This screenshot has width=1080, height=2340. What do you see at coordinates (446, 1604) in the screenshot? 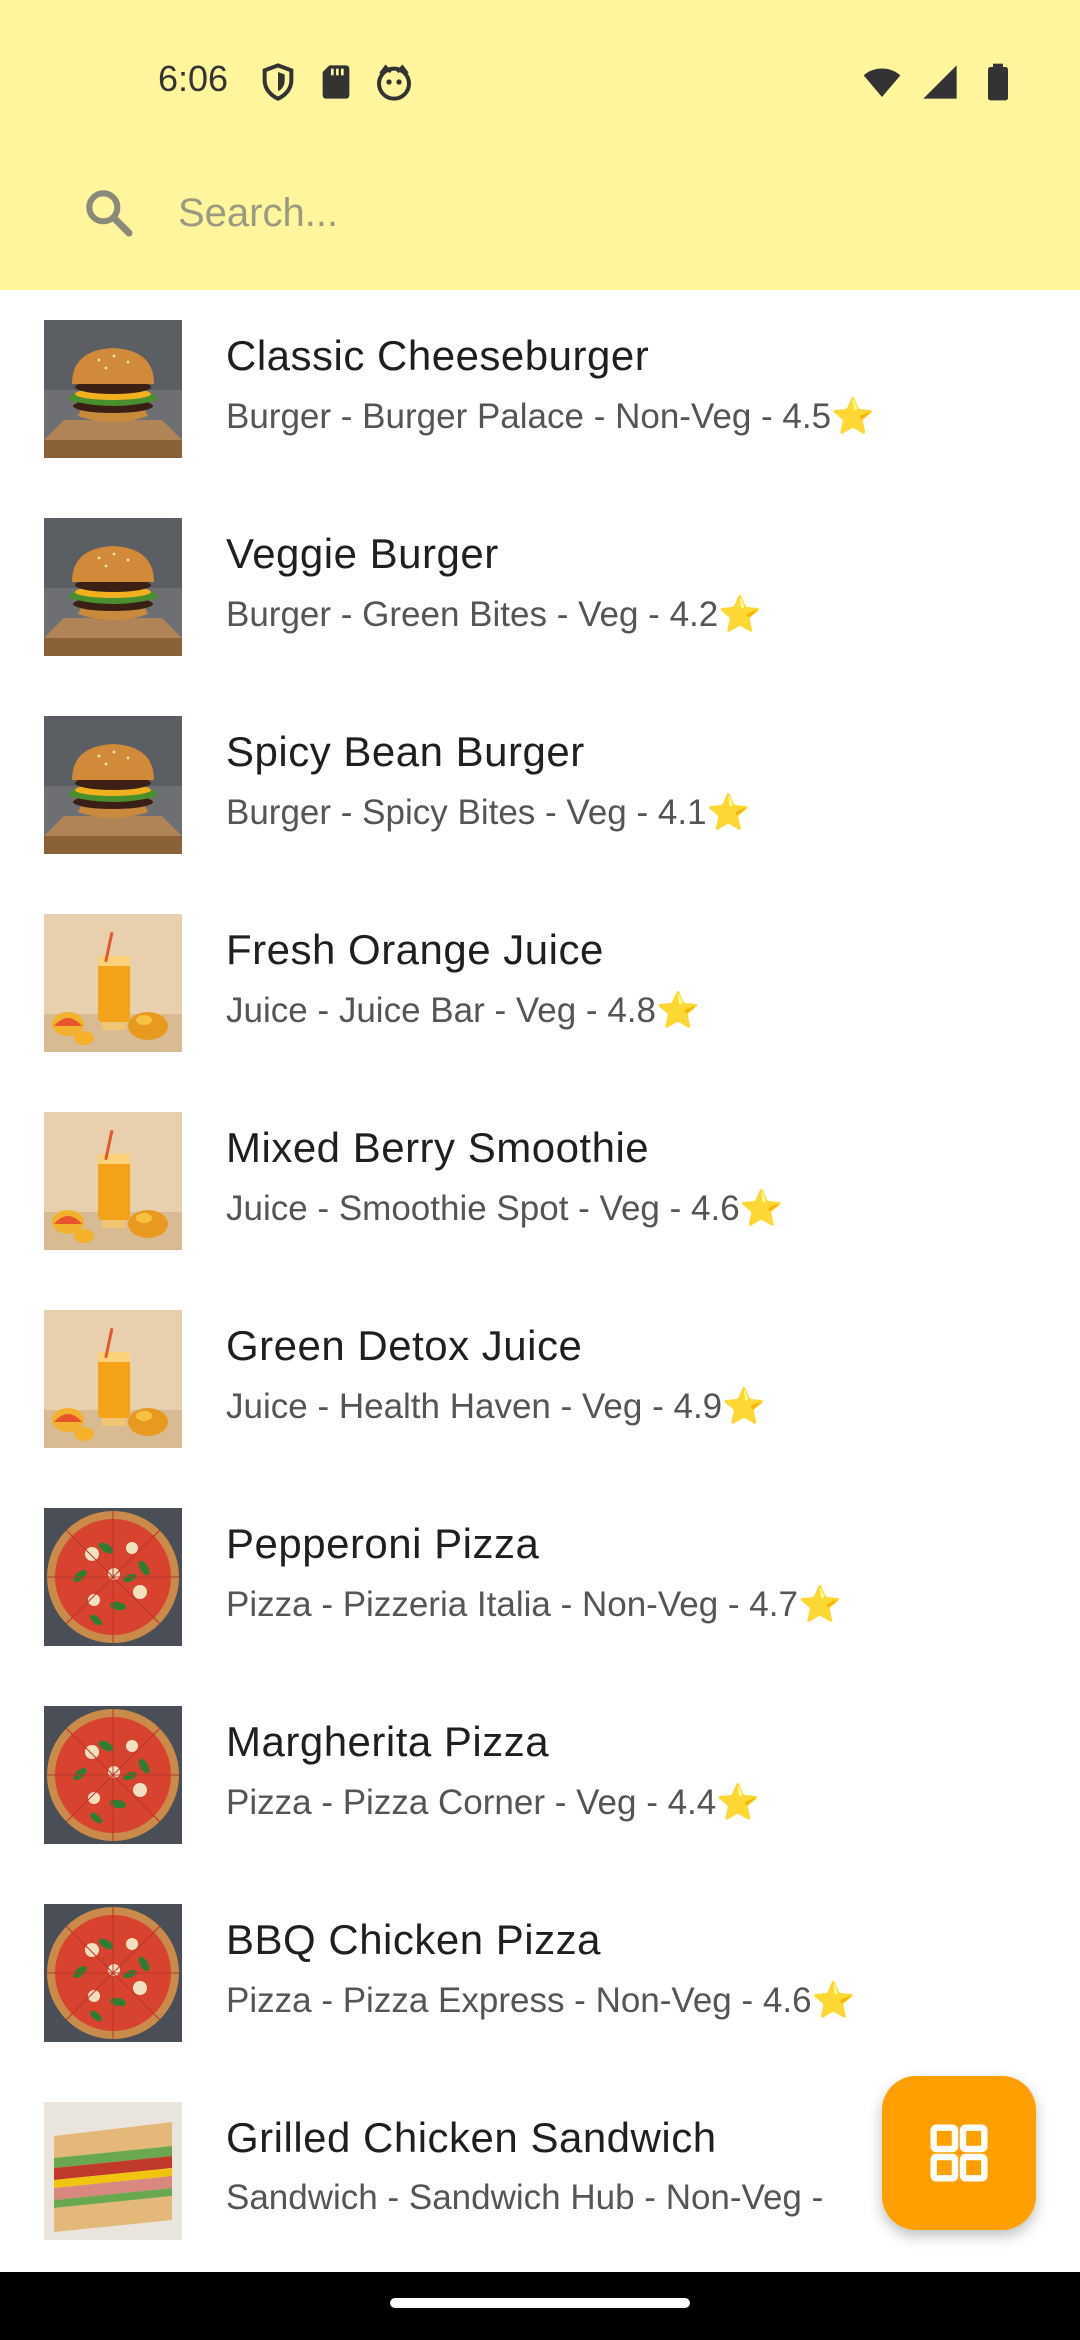
I see `restaurant-name: Pizzeria Italia` at bounding box center [446, 1604].